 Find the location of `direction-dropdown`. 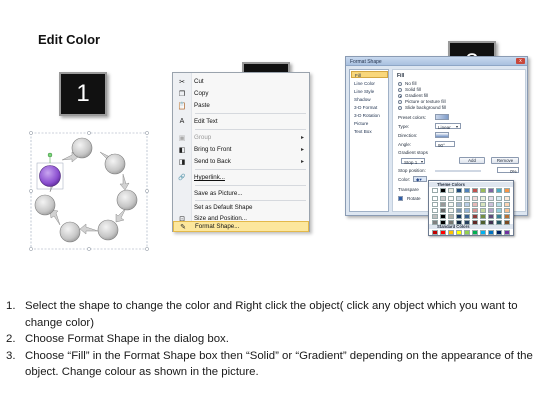

direction-dropdown is located at coordinates (442, 135).